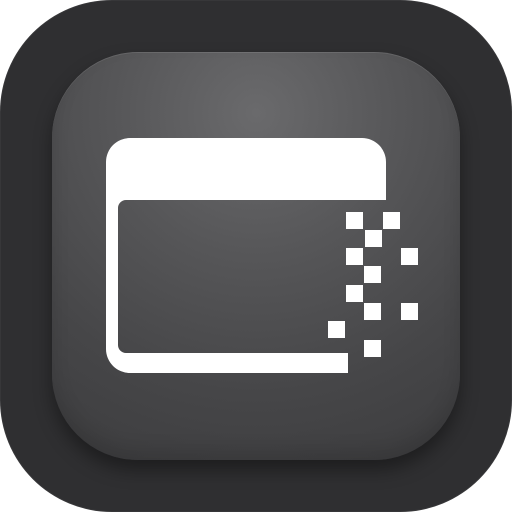 This screenshot has height=512, width=512. Describe the element at coordinates (373, 284) in the screenshot. I see `pixel-squares` at that location.